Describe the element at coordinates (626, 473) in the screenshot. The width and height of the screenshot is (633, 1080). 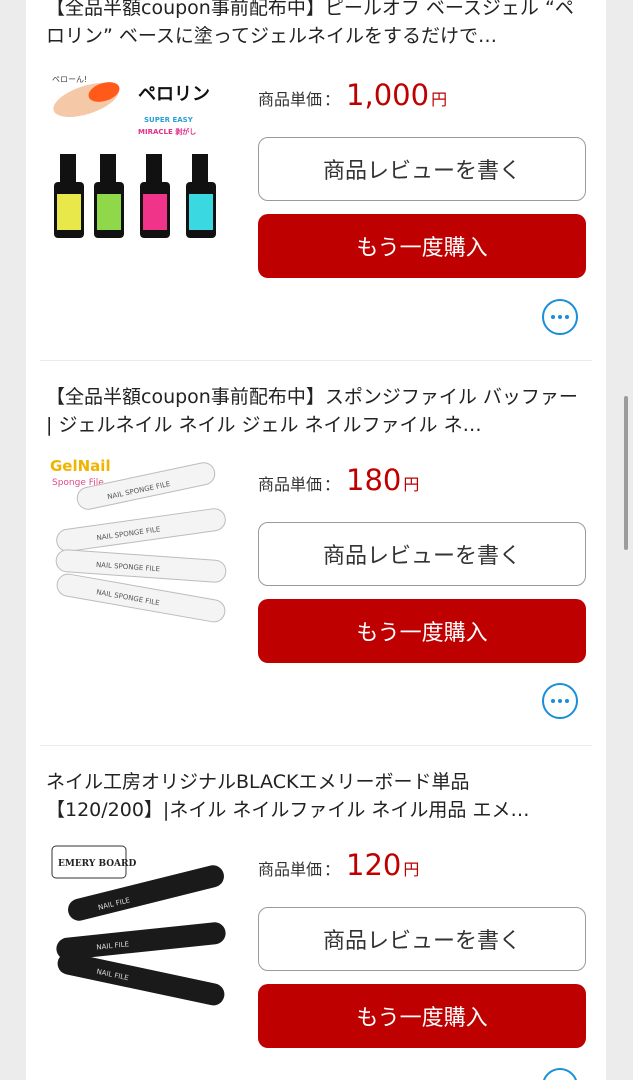
I see `scrollbar` at that location.